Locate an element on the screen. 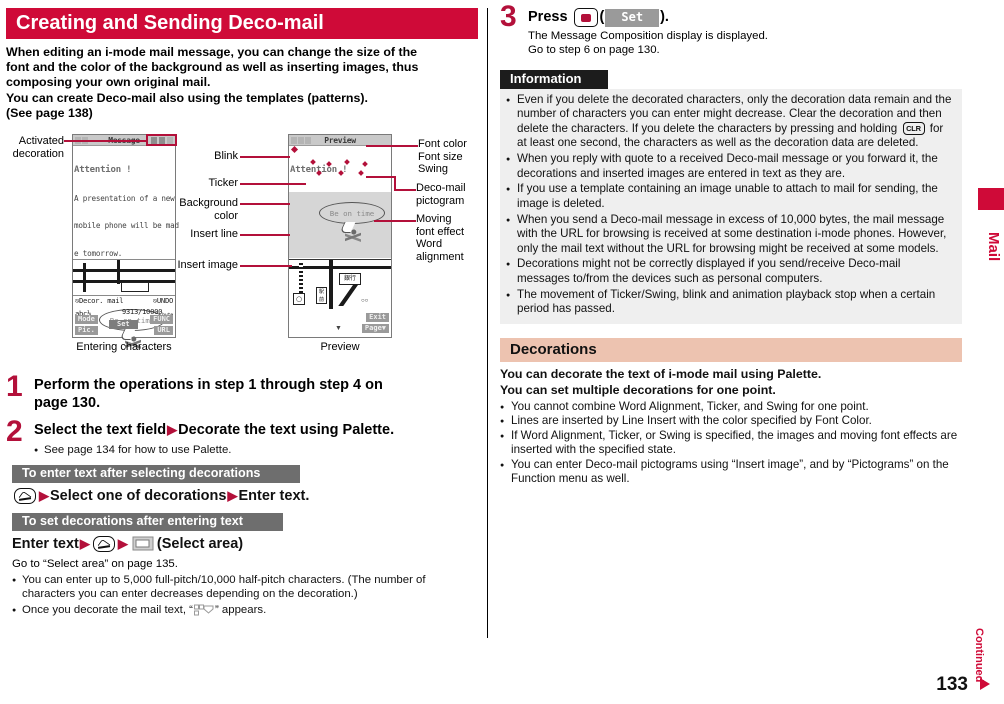  step-3-title: Press ( Set ). is located at coordinates (745, 17).